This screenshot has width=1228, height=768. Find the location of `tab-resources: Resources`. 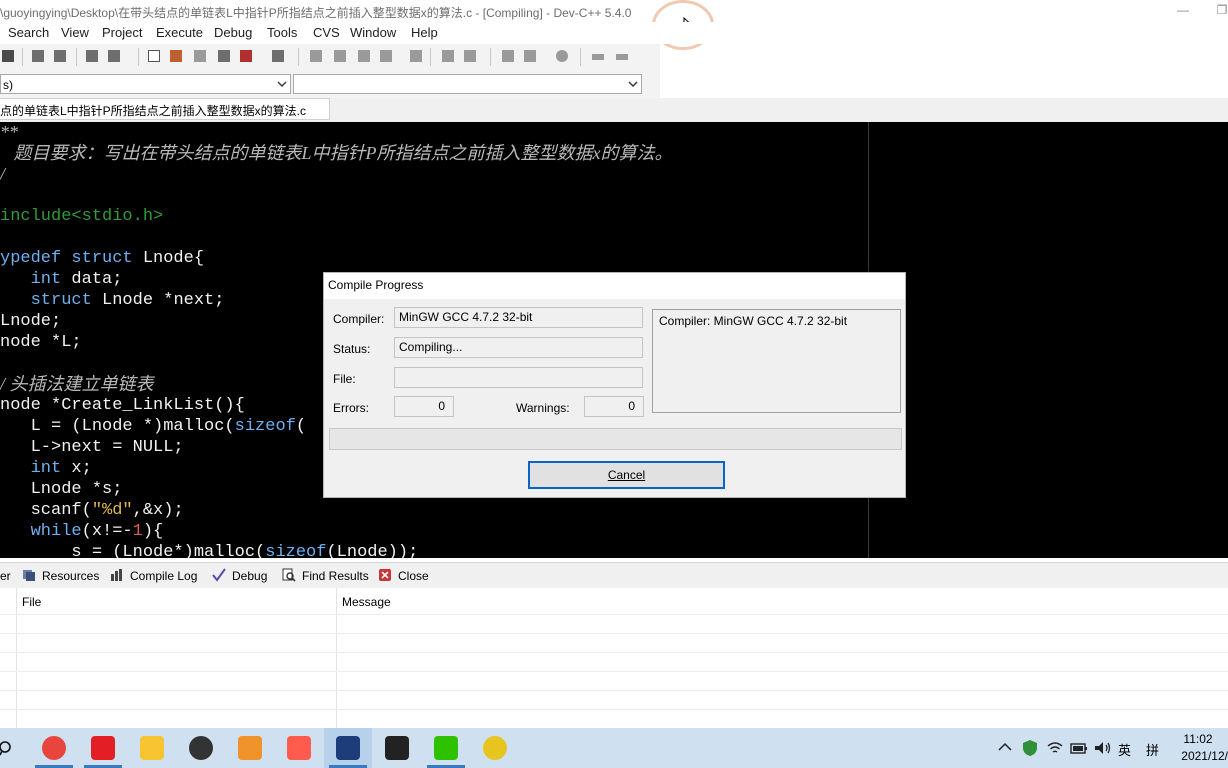

tab-resources: Resources is located at coordinates (62, 576).